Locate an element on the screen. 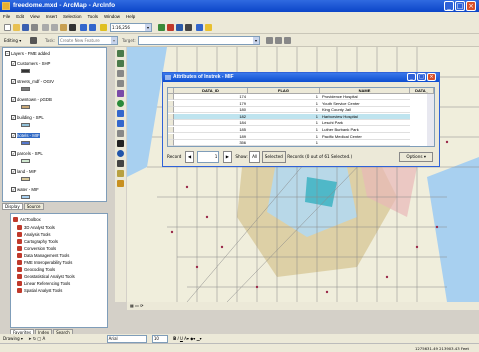  menu-selection: Selection is located at coordinates (72, 16).